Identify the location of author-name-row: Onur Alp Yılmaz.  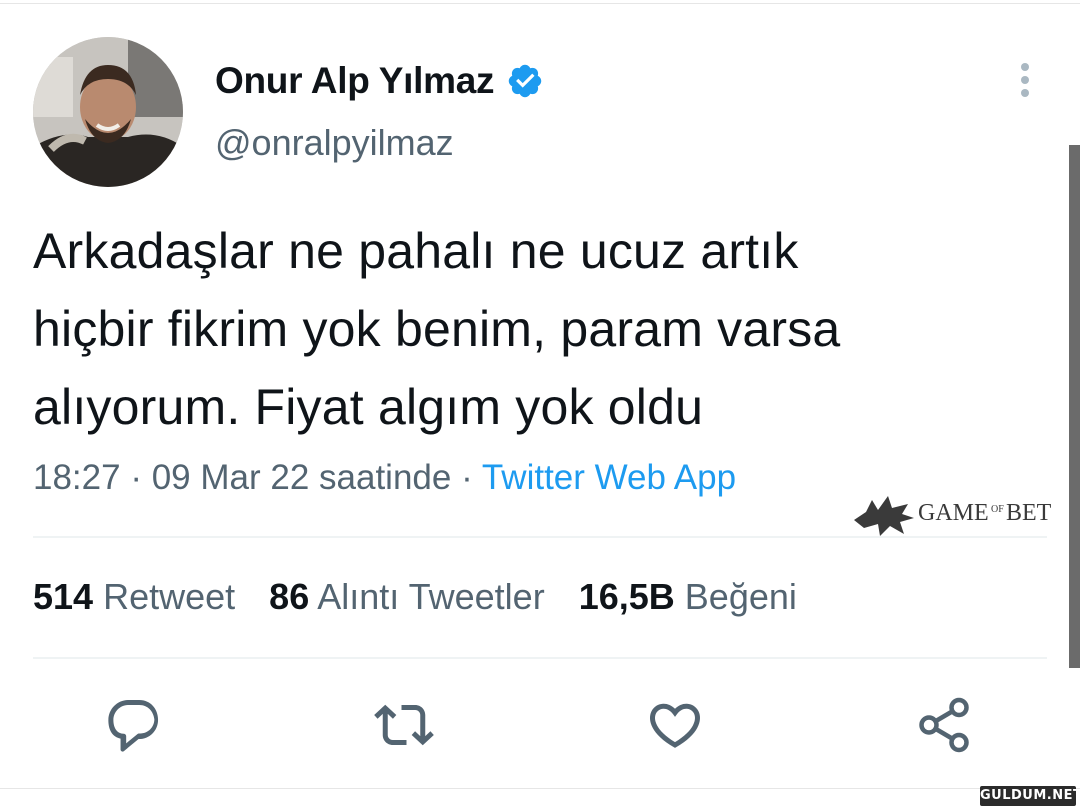
(379, 81).